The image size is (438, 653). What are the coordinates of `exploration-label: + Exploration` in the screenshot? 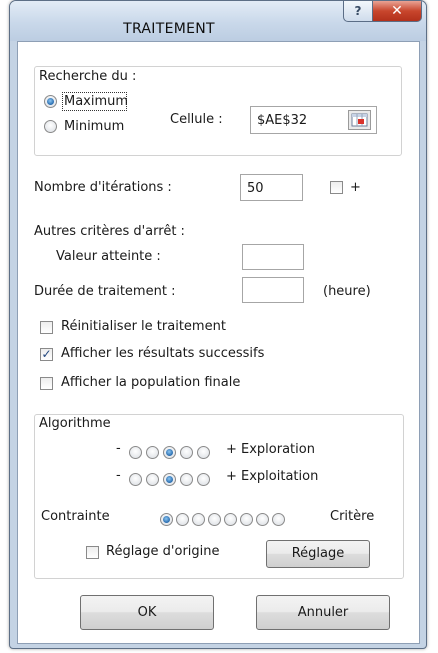 It's located at (270, 449).